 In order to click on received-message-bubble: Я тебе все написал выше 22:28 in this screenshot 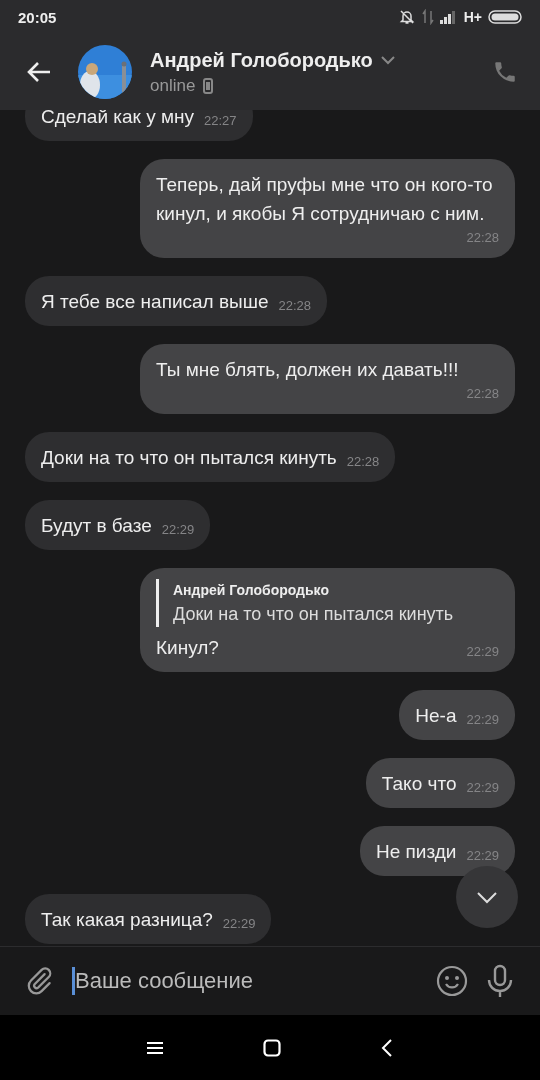, I will do `click(176, 301)`.